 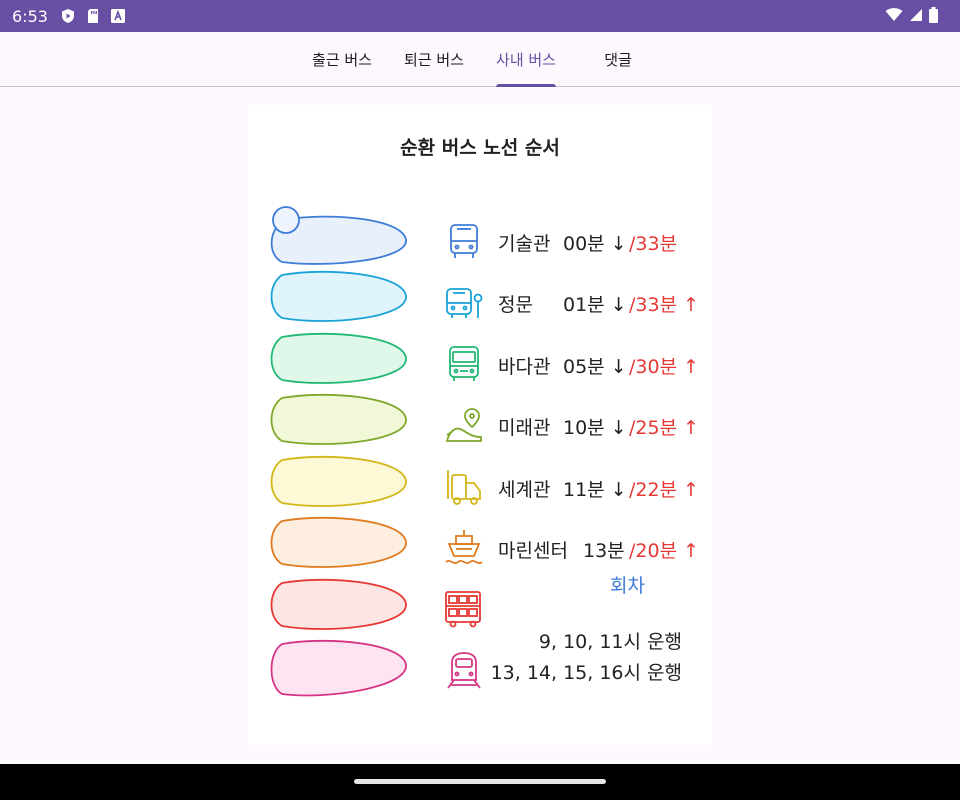 I want to click on spring-route-illustration, so click(x=338, y=451).